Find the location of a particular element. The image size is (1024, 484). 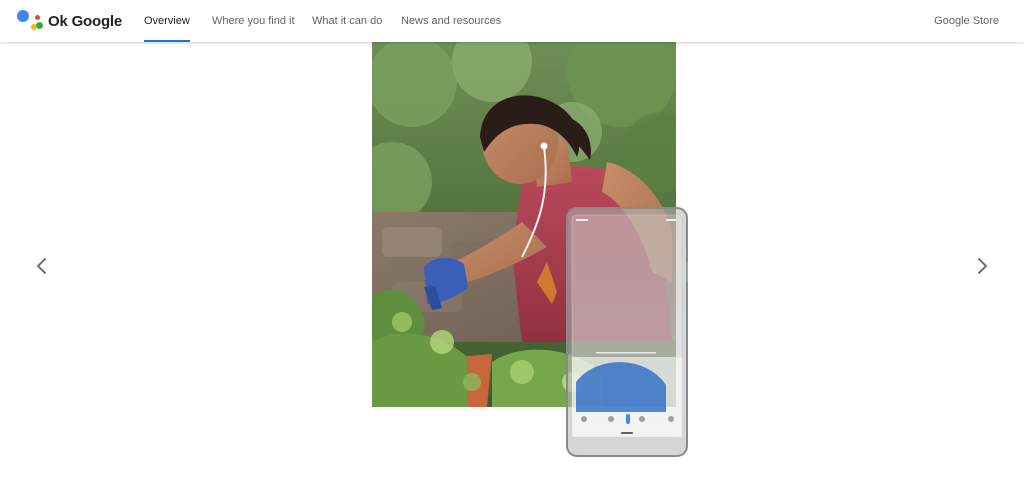

carousel-prev-button is located at coordinates (42, 266).